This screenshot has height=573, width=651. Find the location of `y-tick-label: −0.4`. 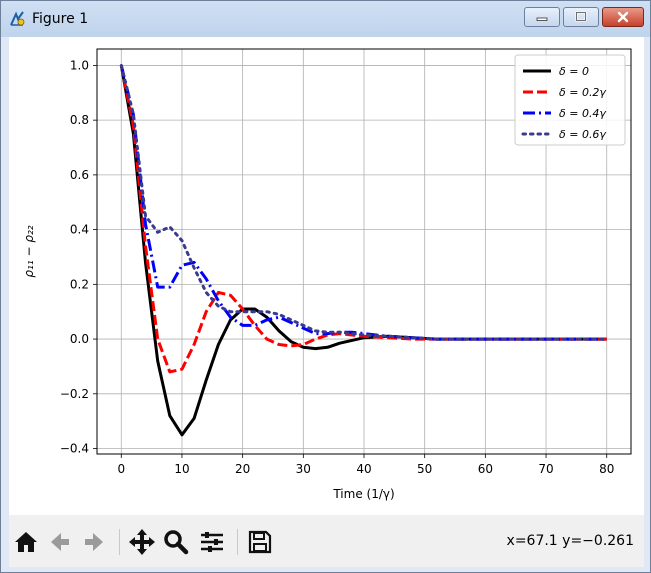

y-tick-label: −0.4 is located at coordinates (74, 449).